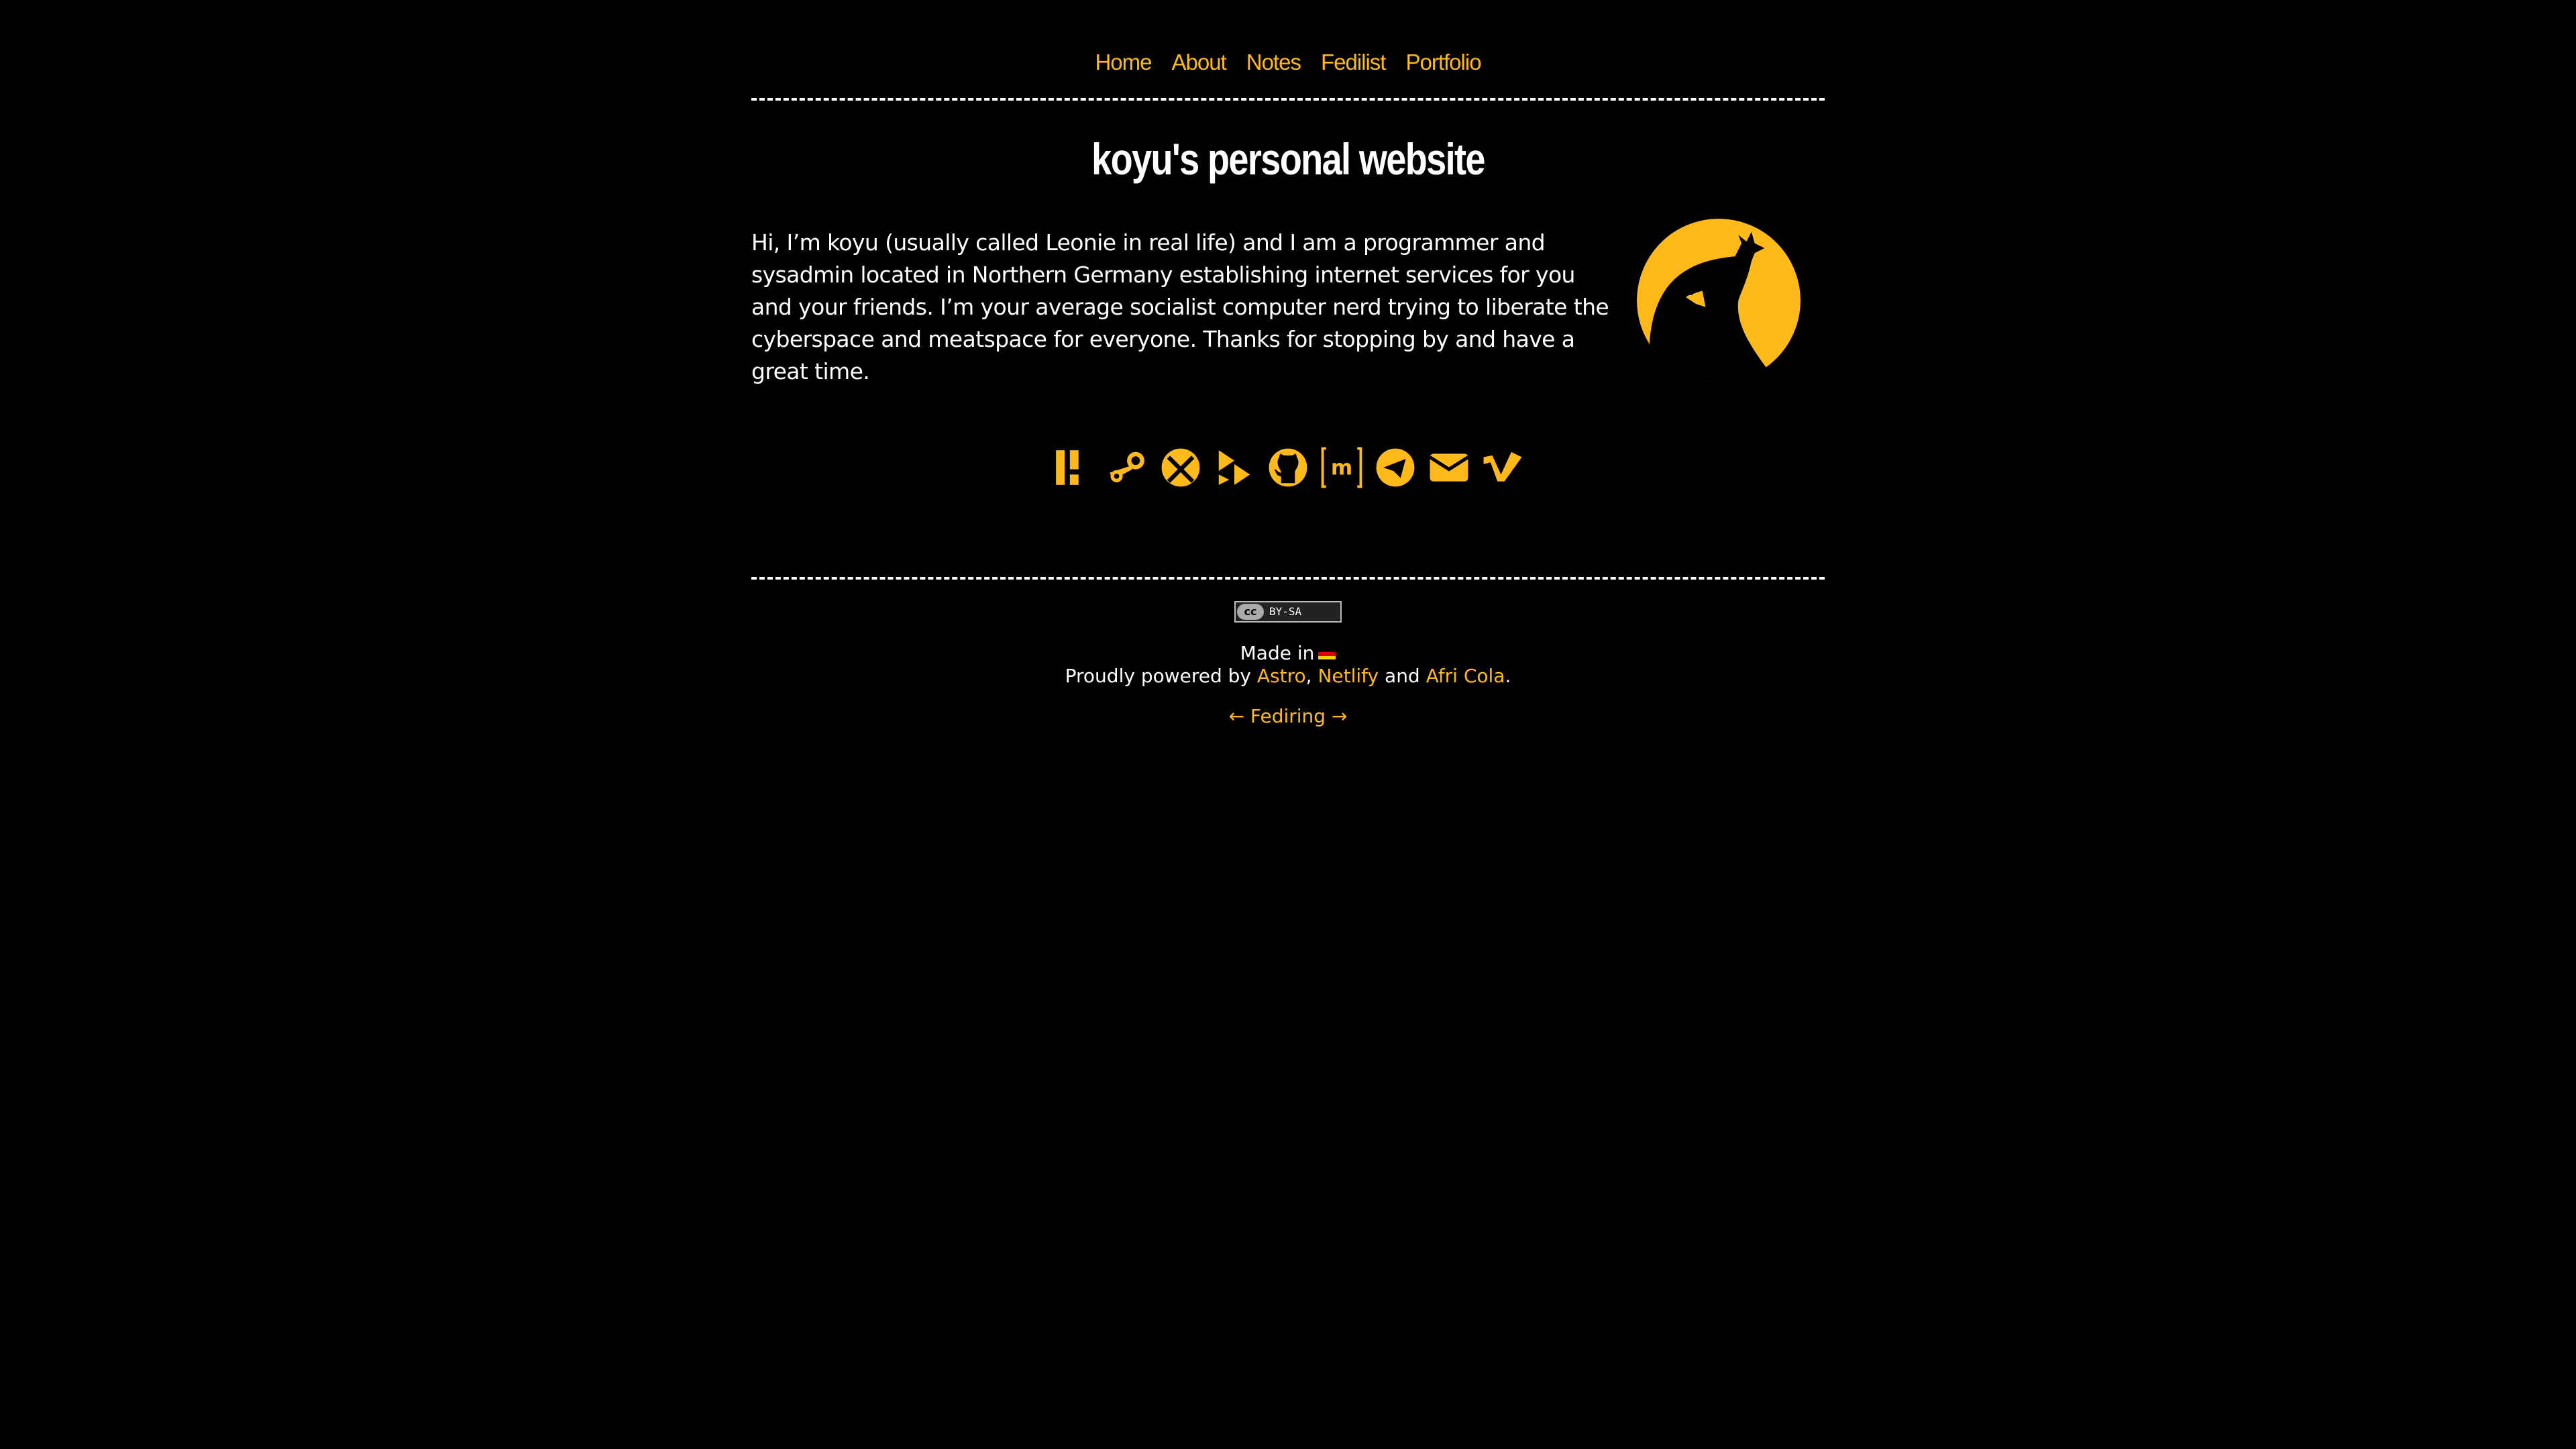 This screenshot has width=2576, height=1449. I want to click on telegram-link, so click(1395, 467).